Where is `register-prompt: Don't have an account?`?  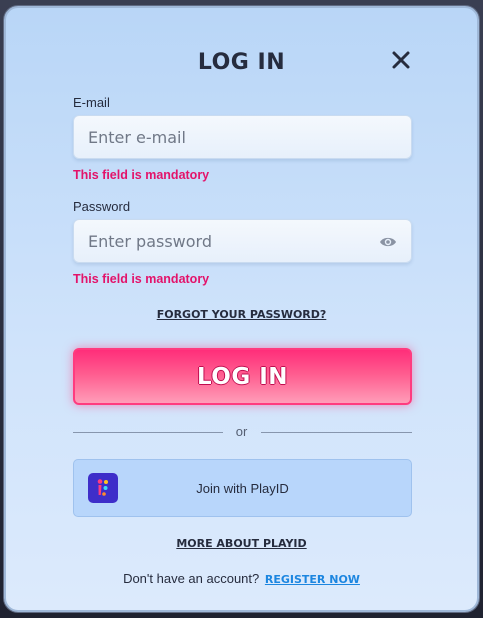 register-prompt: Don't have an account? is located at coordinates (191, 578).